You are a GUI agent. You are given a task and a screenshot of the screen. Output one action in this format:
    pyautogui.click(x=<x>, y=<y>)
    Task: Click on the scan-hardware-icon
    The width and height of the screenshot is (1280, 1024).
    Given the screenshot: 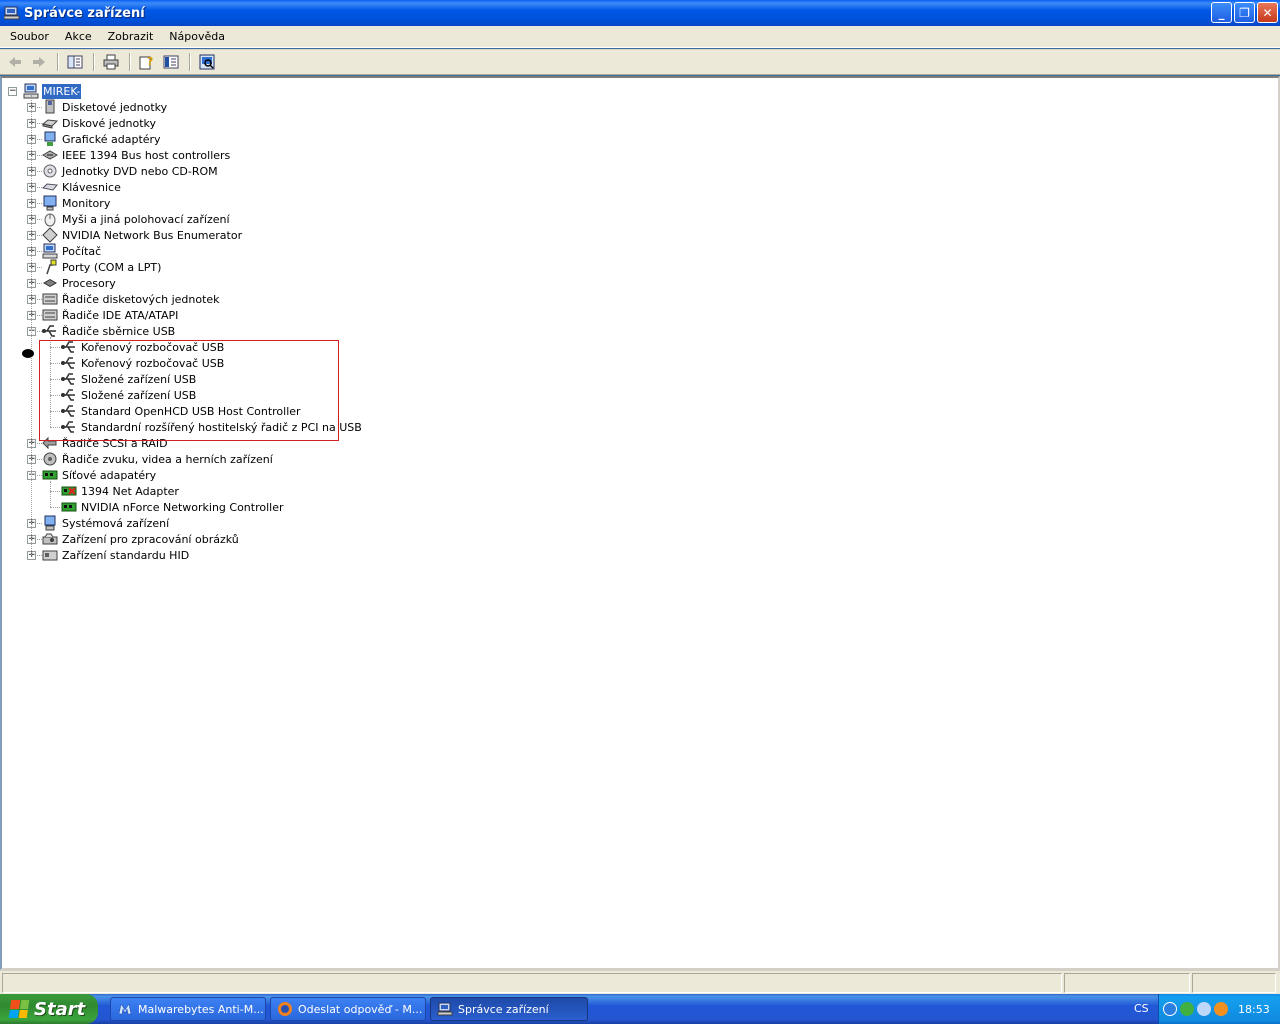 What is the action you would take?
    pyautogui.click(x=207, y=62)
    